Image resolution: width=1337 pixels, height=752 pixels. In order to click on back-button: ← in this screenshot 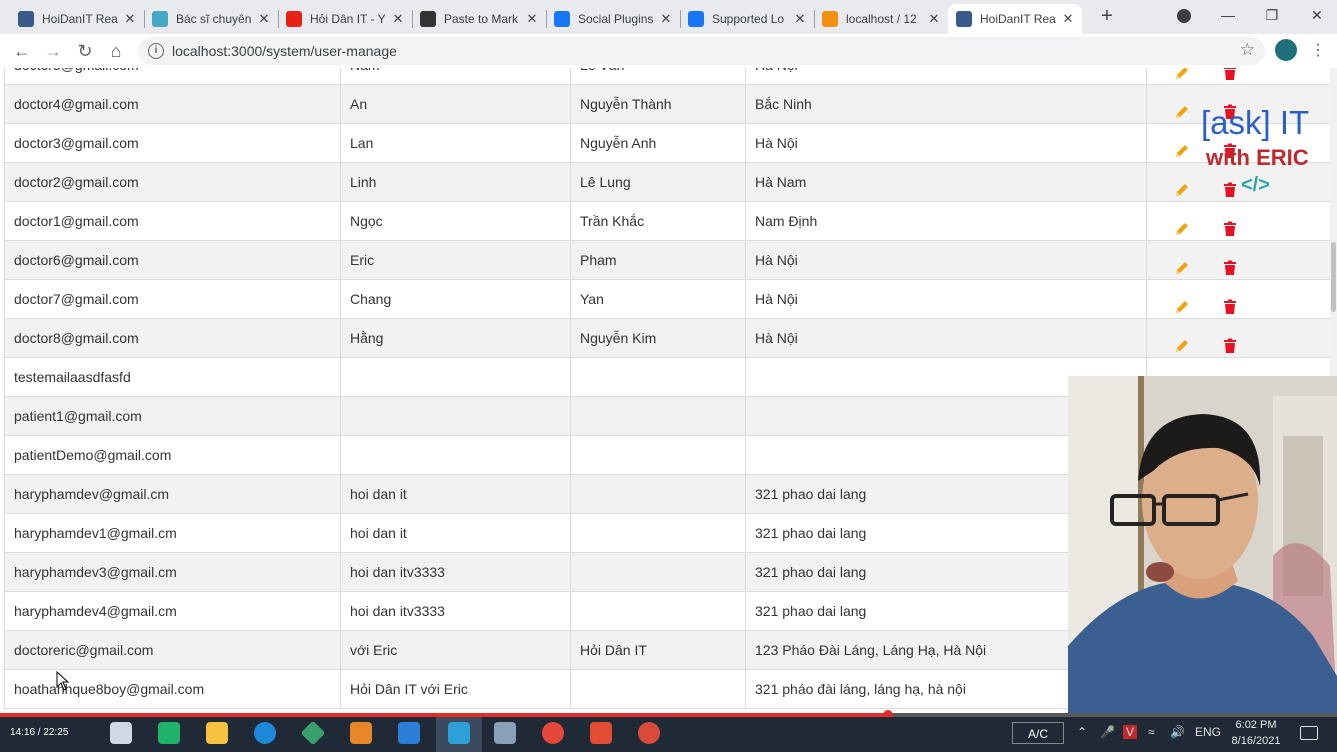, I will do `click(22, 51)`.